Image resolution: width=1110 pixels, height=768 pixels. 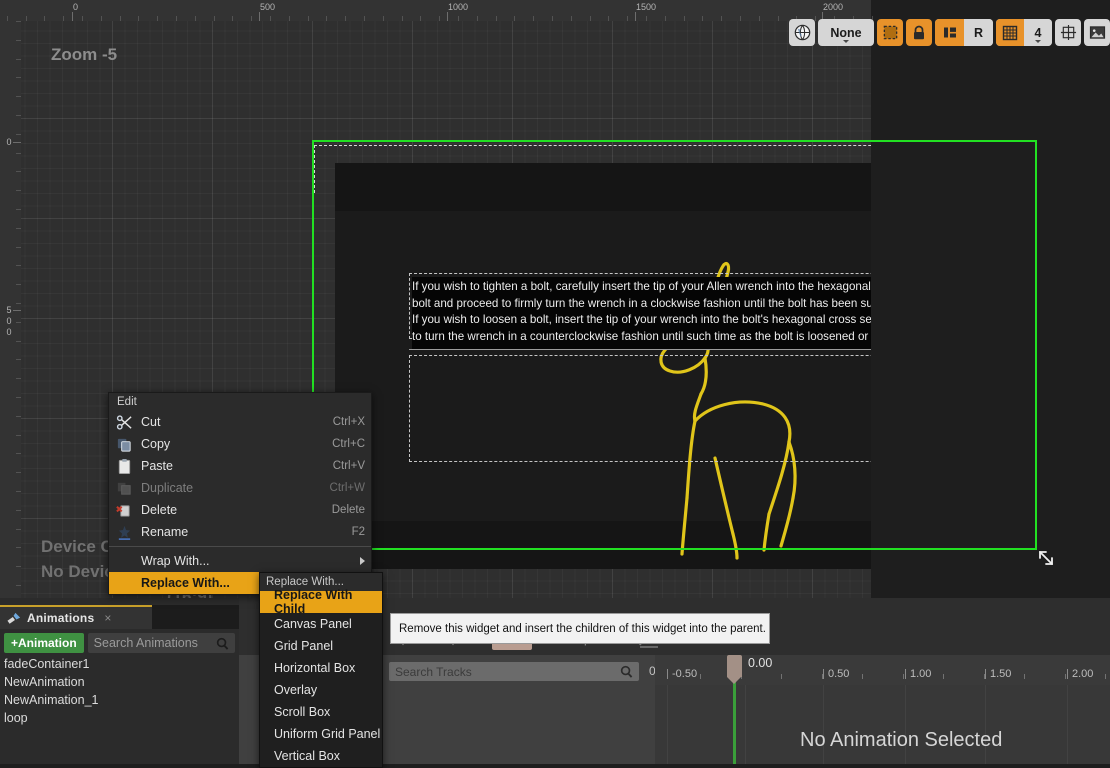 What do you see at coordinates (646, 7) in the screenshot?
I see `ruler-tick-label: 1500` at bounding box center [646, 7].